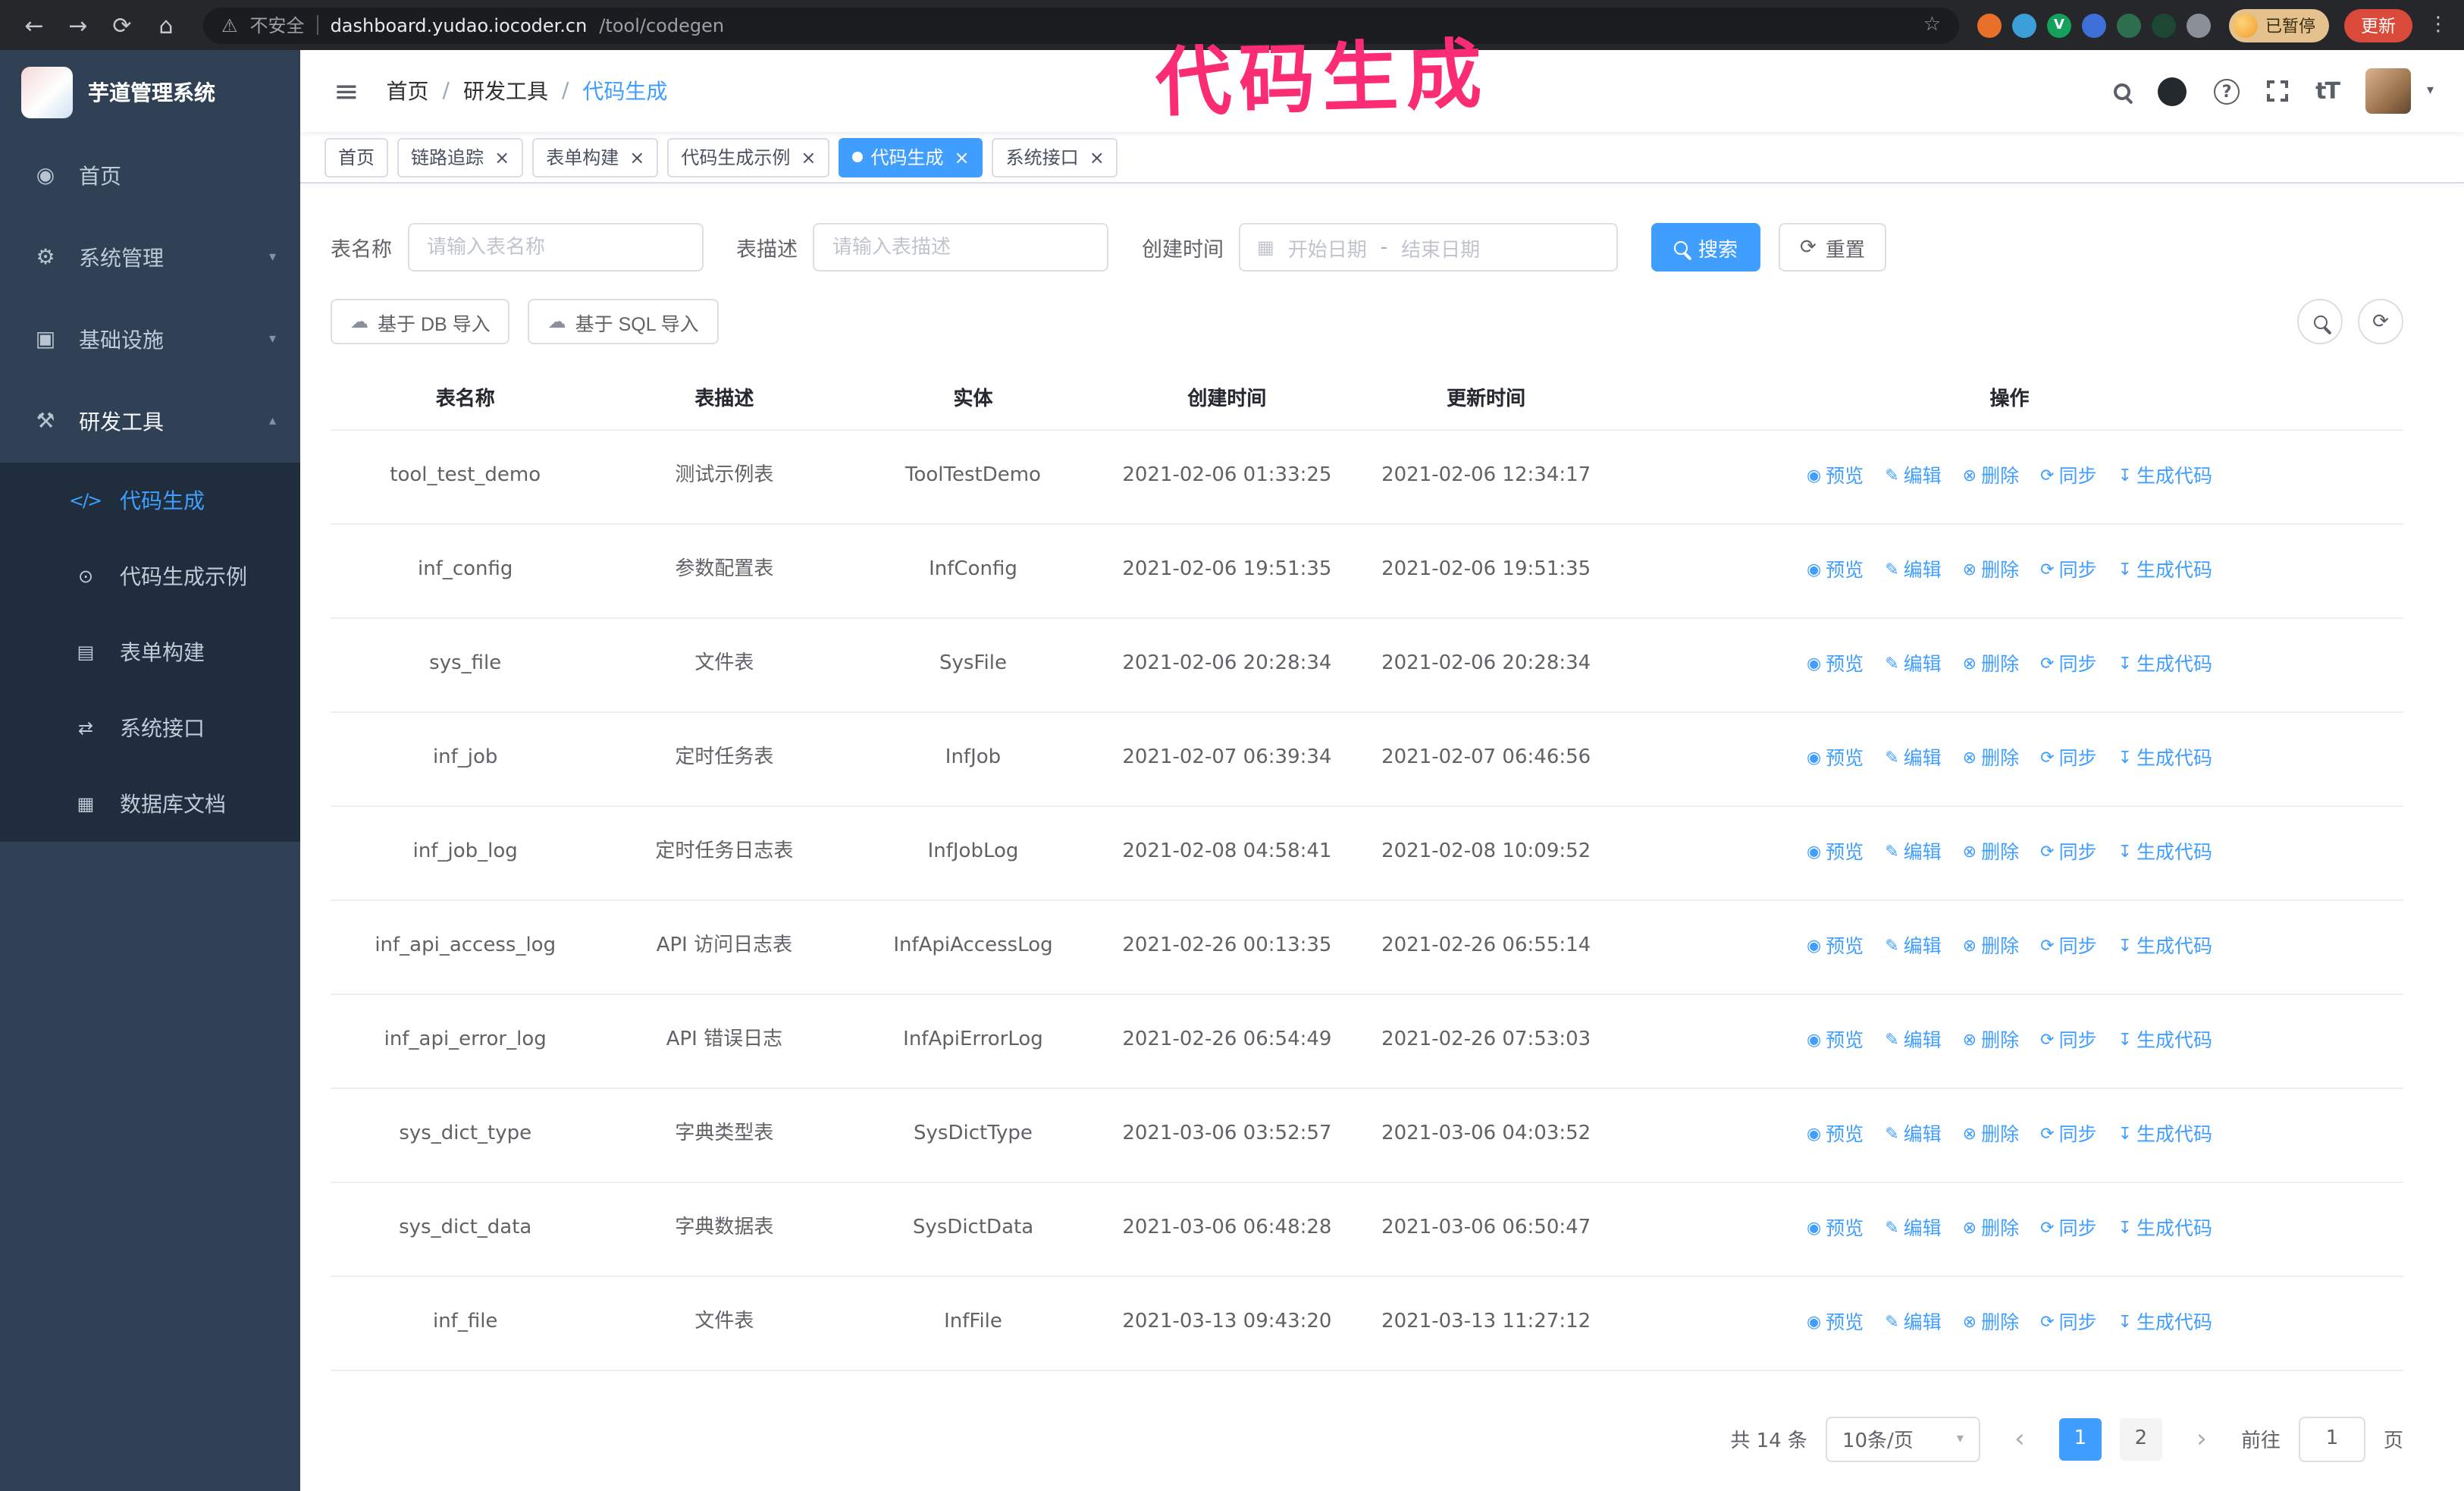  What do you see at coordinates (150, 176) in the screenshot?
I see `sidebar-item-home: ◉ 首页` at bounding box center [150, 176].